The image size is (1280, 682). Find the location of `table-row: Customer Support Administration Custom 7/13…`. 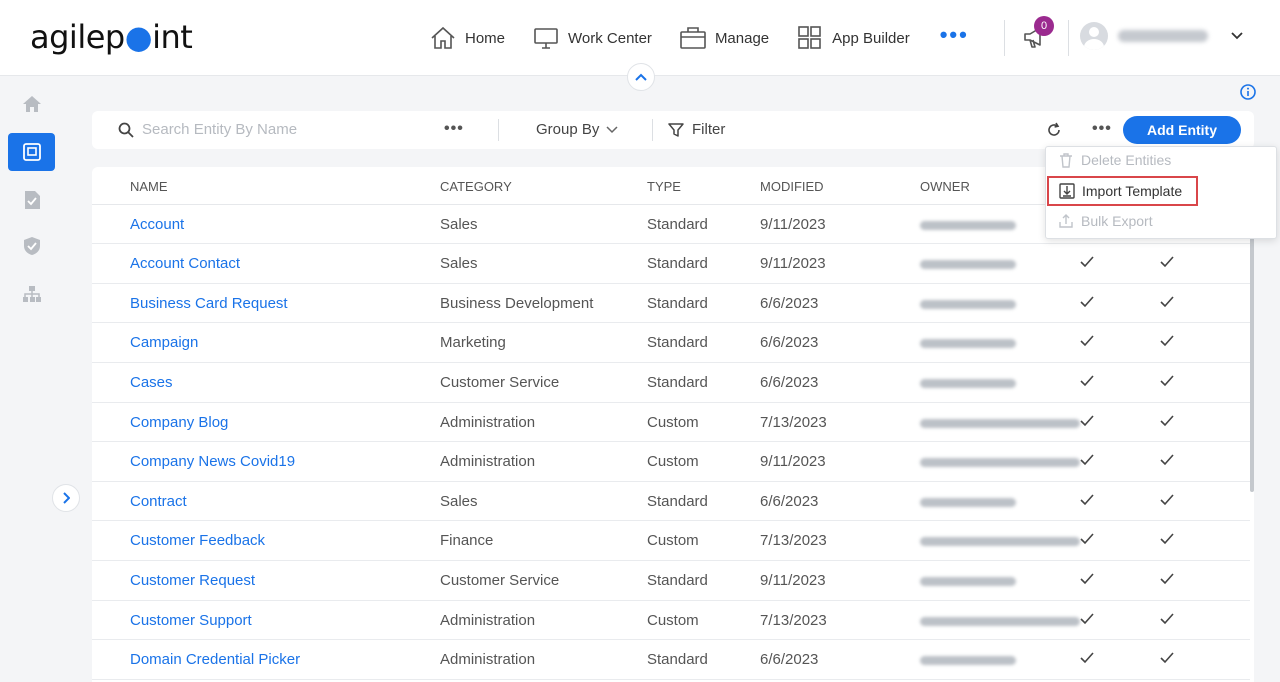

table-row: Customer Support Administration Custom 7/13… is located at coordinates (671, 621).